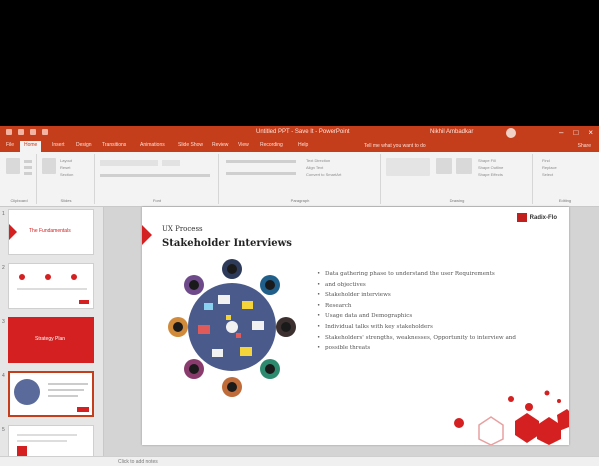 This screenshot has height=466, width=599. What do you see at coordinates (27, 392) in the screenshot?
I see `thumb-illustration` at bounding box center [27, 392].